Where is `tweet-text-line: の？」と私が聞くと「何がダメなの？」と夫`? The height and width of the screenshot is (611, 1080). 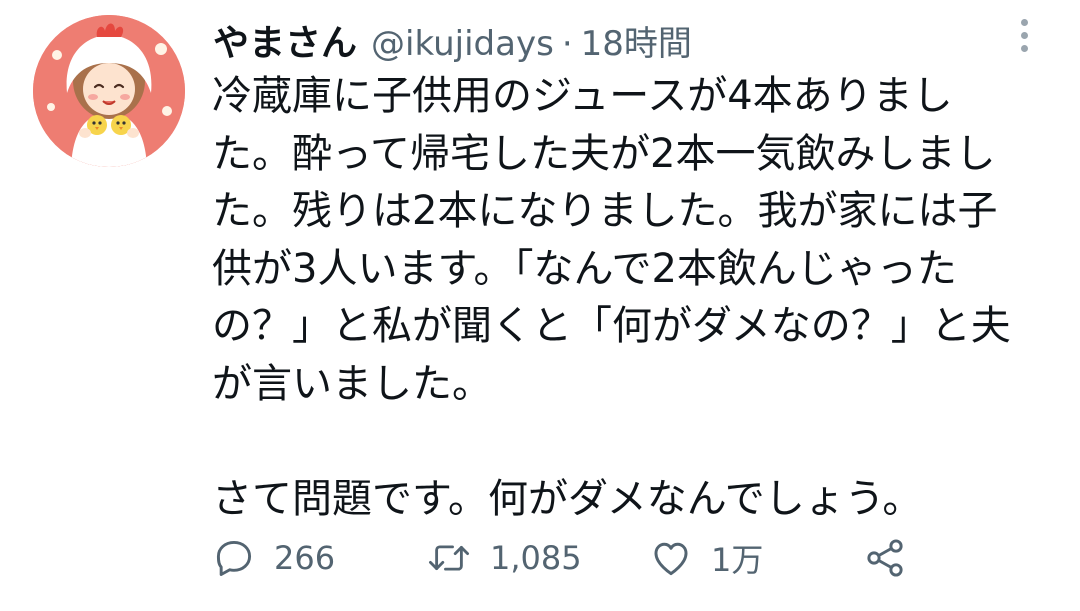
tweet-text-line: の？」と私が聞くと「何がダメなの？」と夫 is located at coordinates (611, 326).